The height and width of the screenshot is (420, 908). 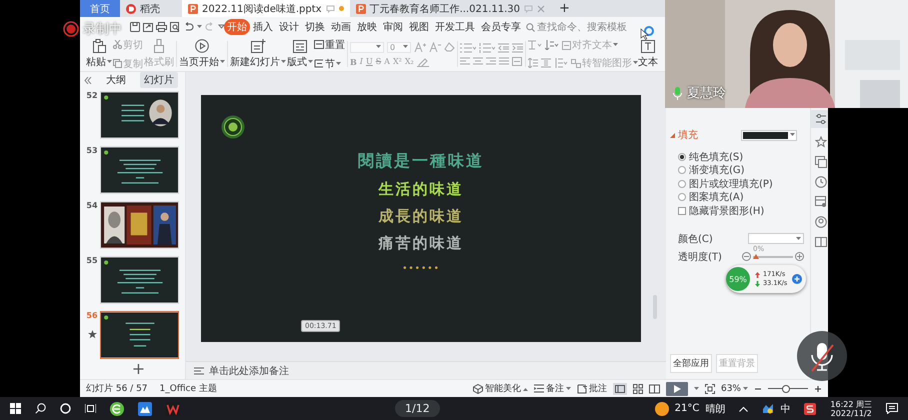 I want to click on clock-date: 2022/11/2, so click(x=851, y=413).